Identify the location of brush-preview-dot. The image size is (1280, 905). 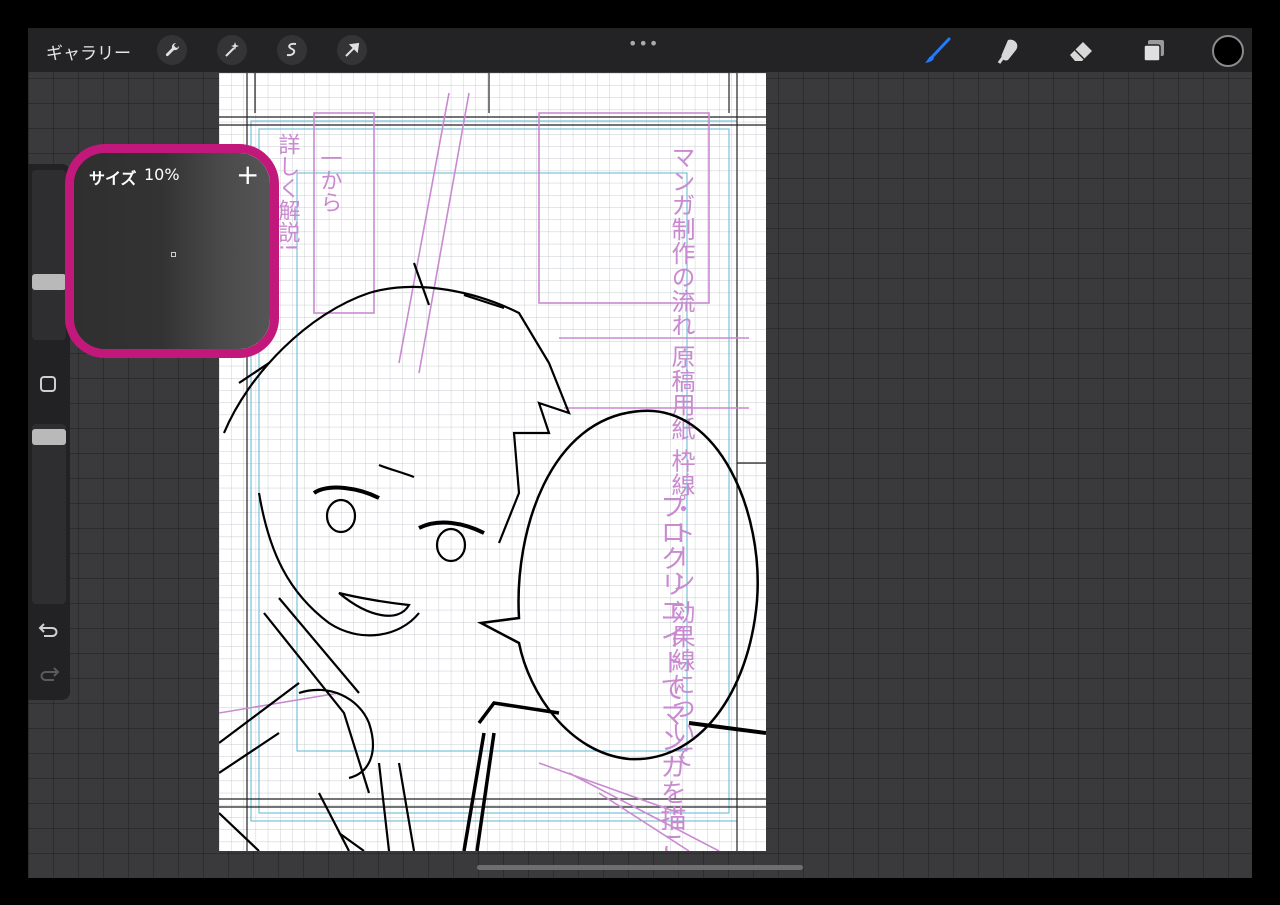
(173, 254).